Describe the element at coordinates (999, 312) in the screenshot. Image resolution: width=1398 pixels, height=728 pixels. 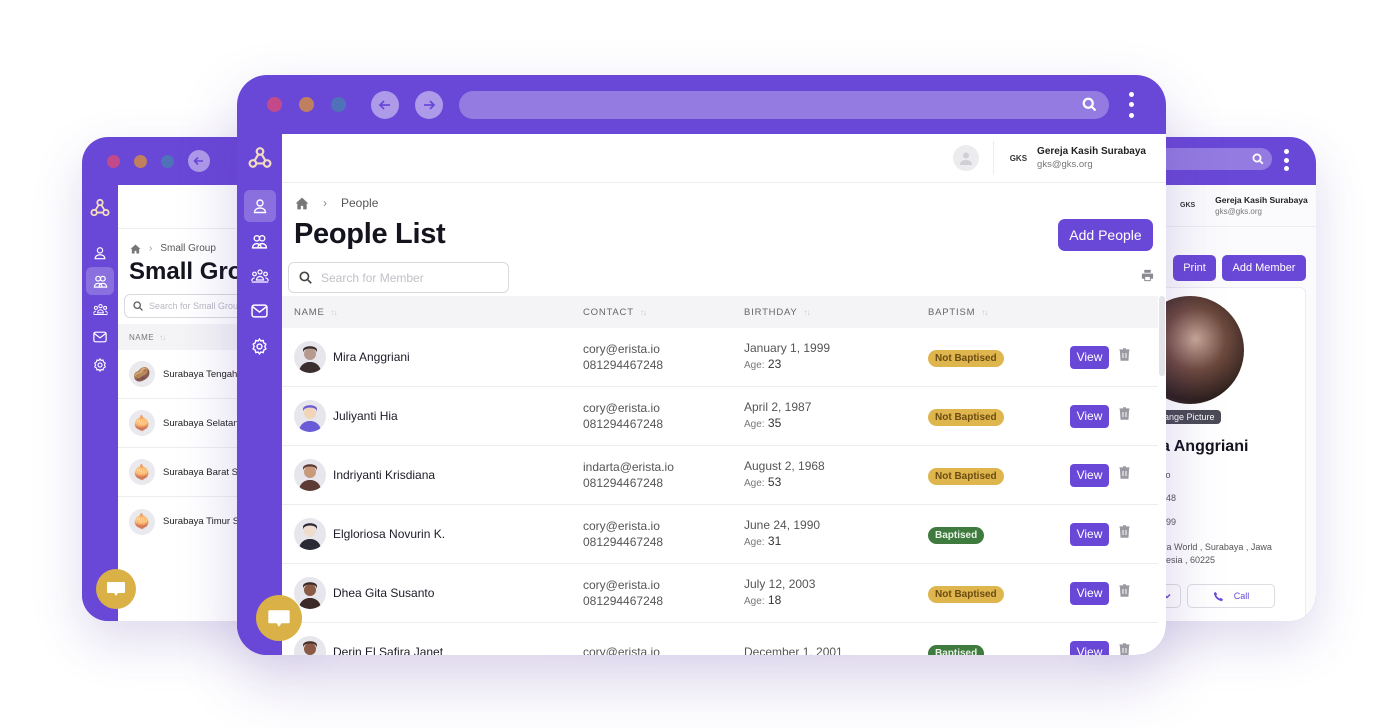
I see `column-baptism: BAPTISM ↑↓` at that location.